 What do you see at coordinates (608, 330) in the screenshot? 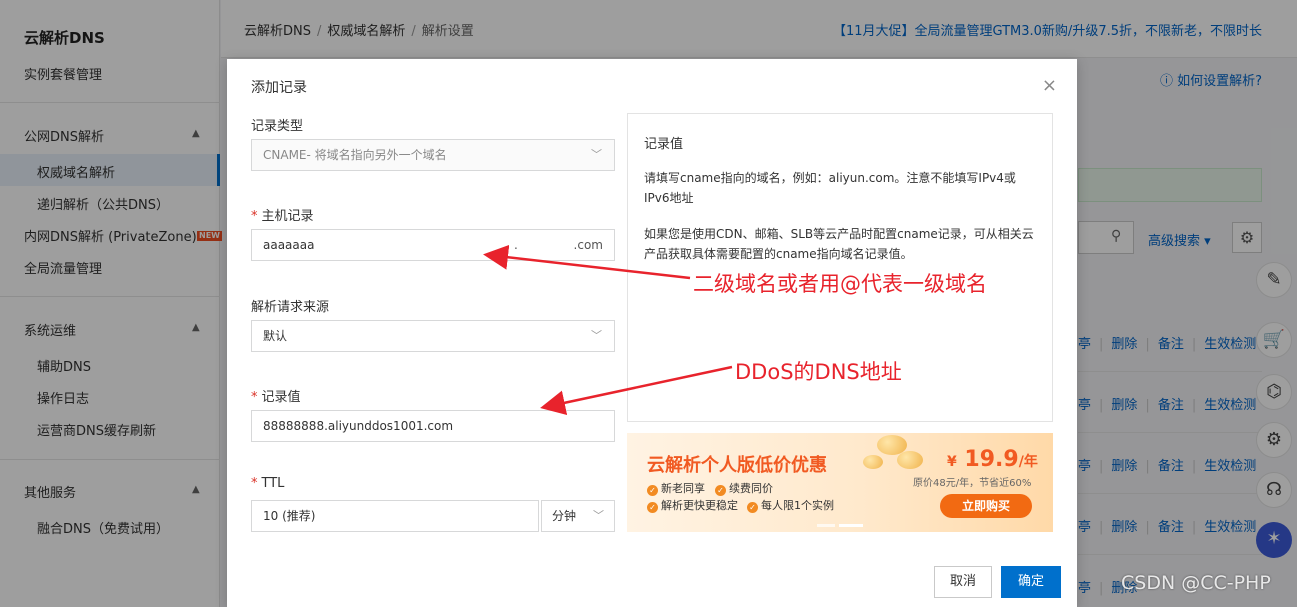
I see `annotation-arrows` at bounding box center [608, 330].